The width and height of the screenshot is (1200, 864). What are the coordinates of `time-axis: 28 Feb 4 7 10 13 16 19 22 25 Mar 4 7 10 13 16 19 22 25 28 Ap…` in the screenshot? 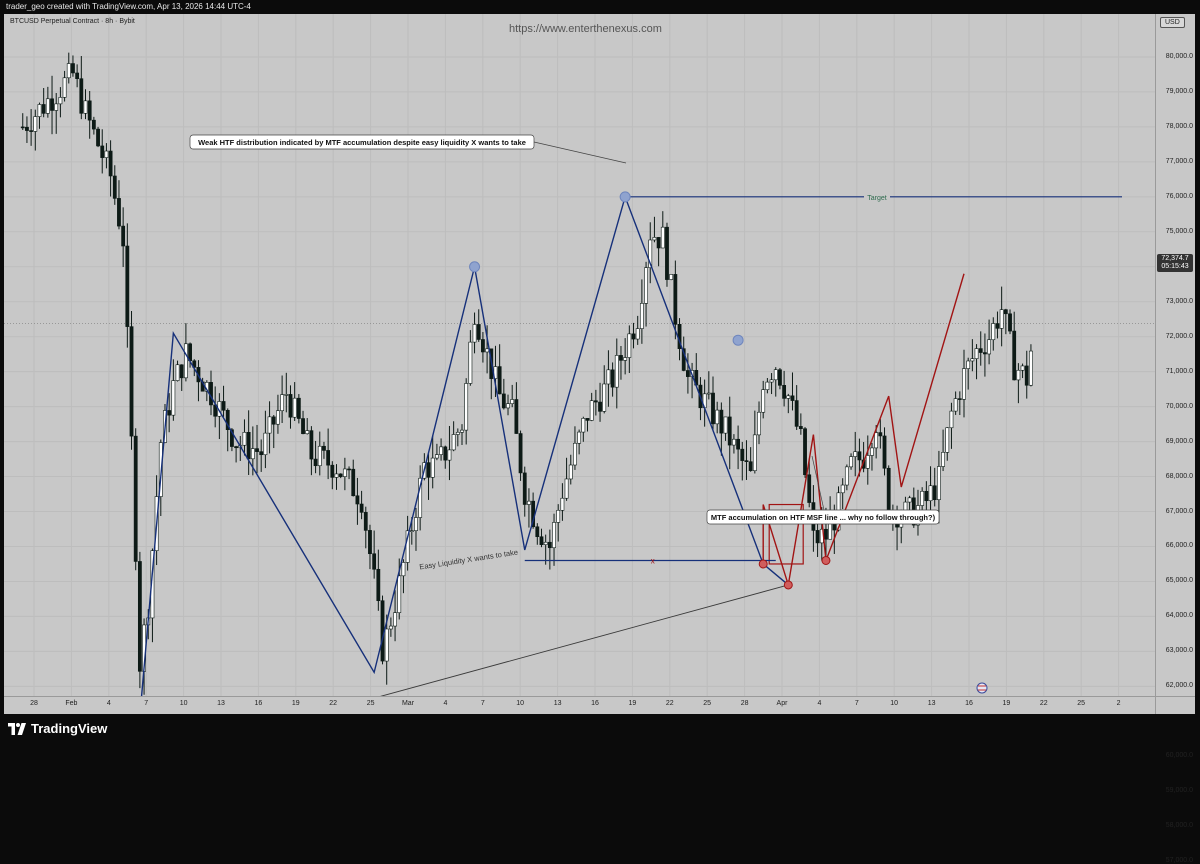 It's located at (579, 705).